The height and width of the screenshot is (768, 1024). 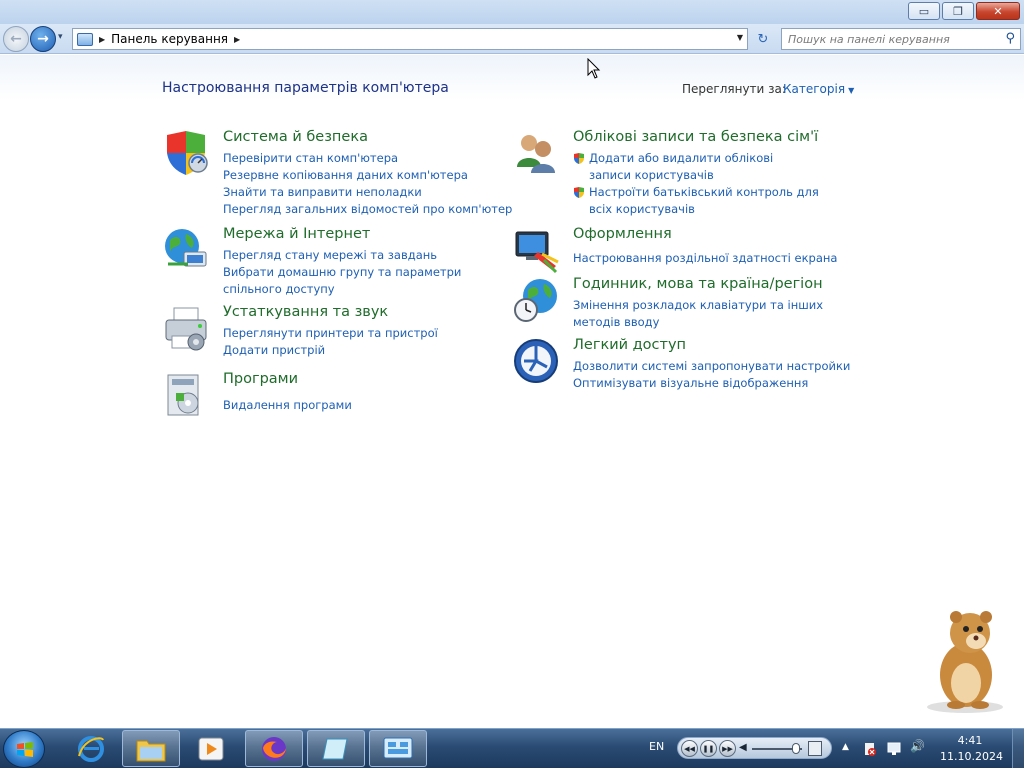 What do you see at coordinates (305, 312) in the screenshot?
I see `category-title: Устаткування та звук` at bounding box center [305, 312].